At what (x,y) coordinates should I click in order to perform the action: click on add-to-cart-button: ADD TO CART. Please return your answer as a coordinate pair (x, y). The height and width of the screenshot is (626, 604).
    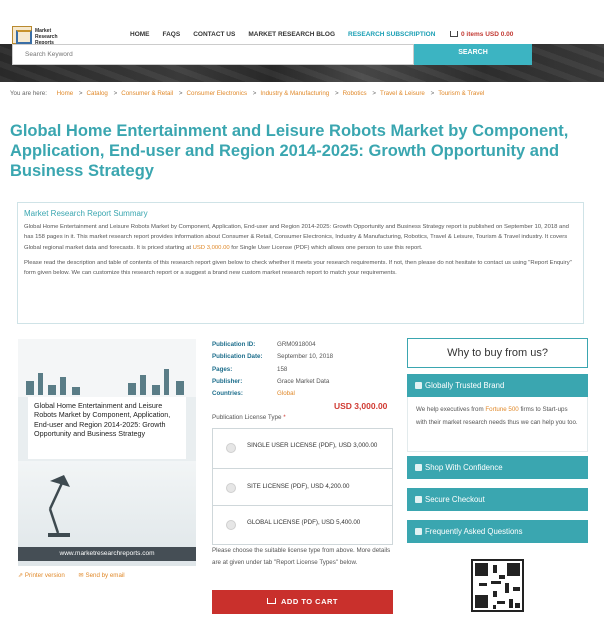
    Looking at the image, I should click on (302, 602).